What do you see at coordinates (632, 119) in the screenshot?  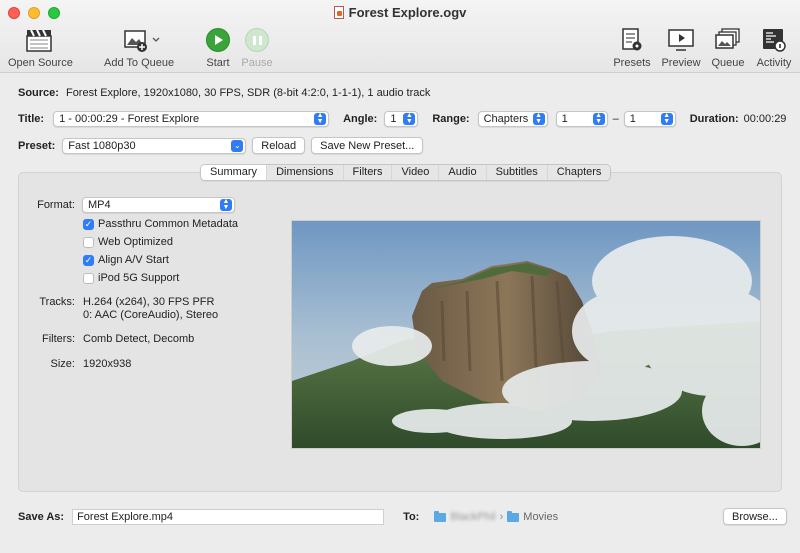 I see `range-end-value: 1` at bounding box center [632, 119].